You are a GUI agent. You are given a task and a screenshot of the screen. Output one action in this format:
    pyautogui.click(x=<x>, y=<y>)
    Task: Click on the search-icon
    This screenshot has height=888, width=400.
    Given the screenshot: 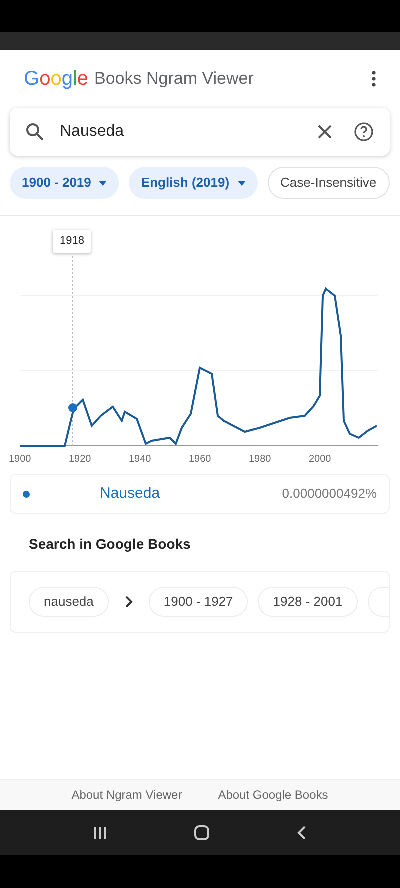 What is the action you would take?
    pyautogui.click(x=35, y=132)
    